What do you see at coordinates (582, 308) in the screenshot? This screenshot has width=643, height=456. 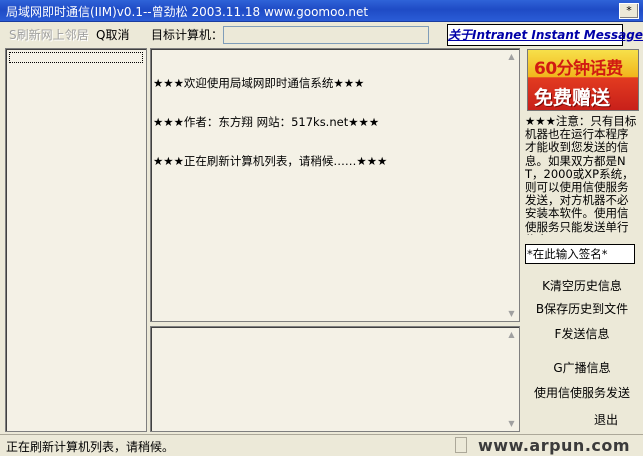 I see `save-history-button: B保存历史到文件` at bounding box center [582, 308].